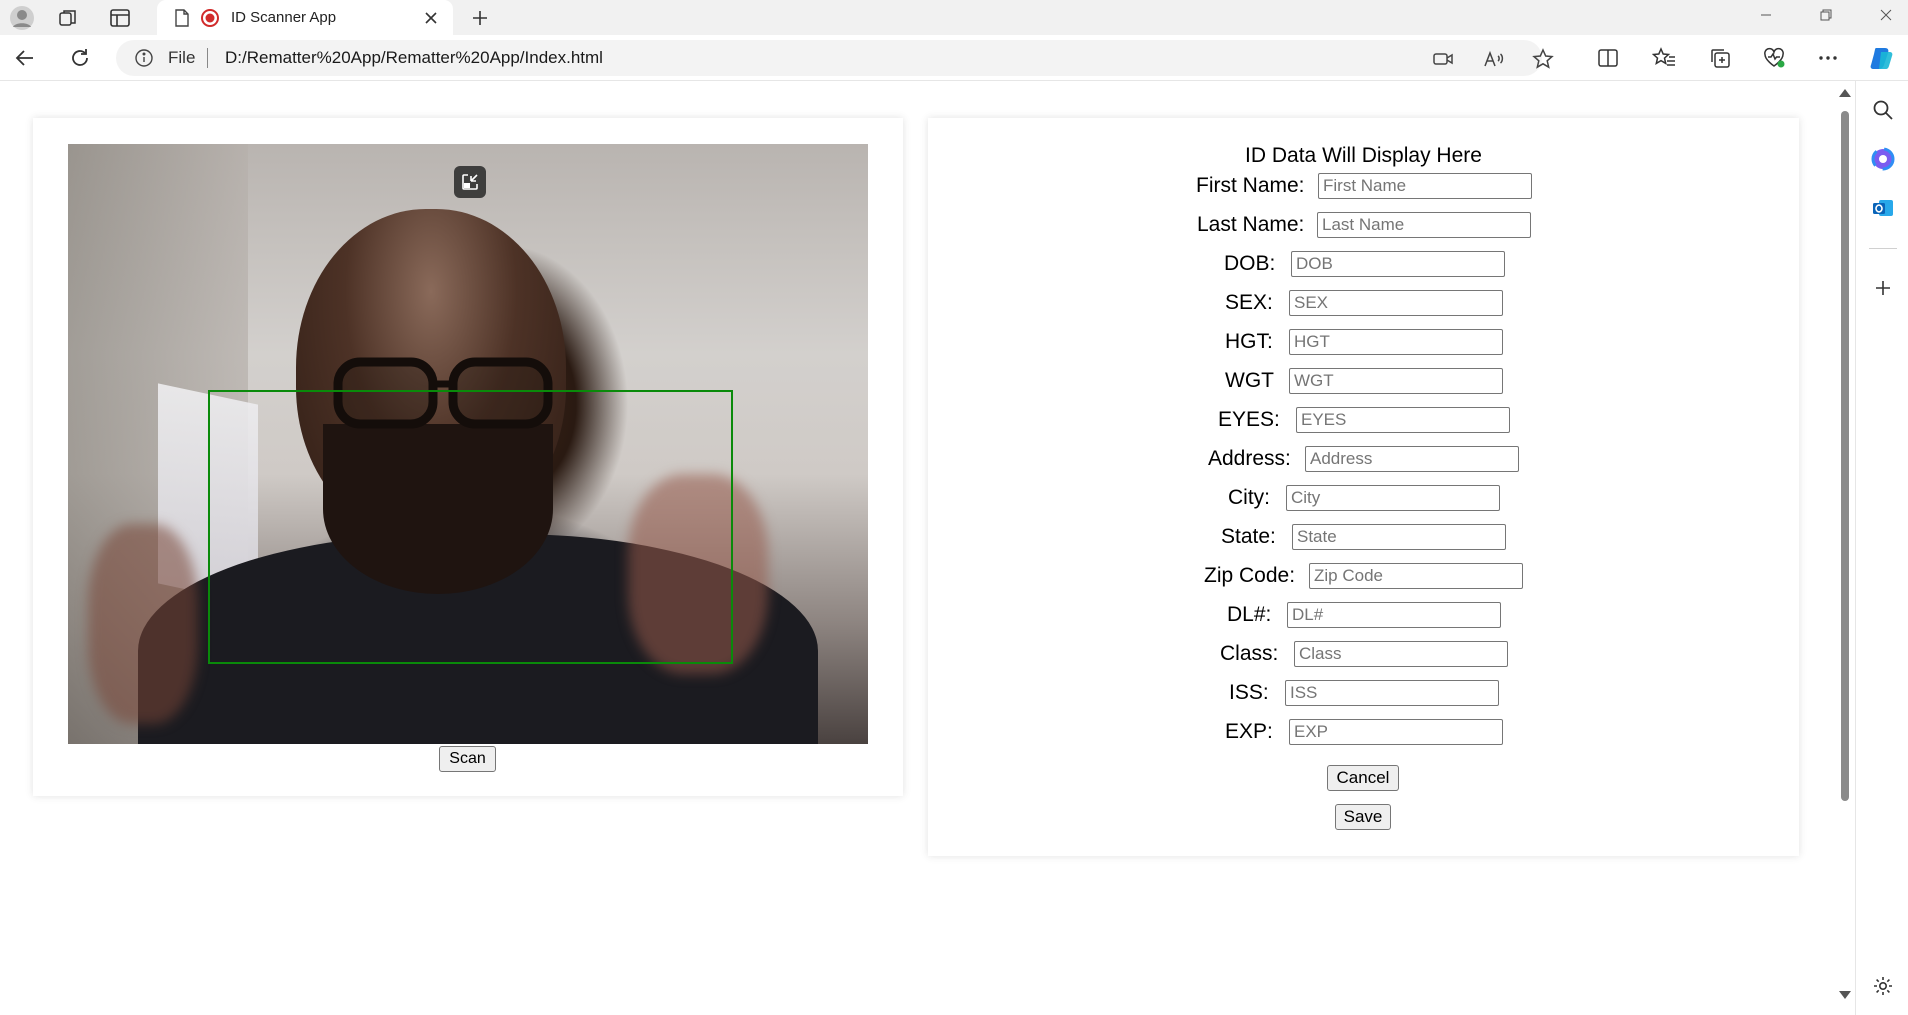 The width and height of the screenshot is (1908, 1015). What do you see at coordinates (143, 624) in the screenshot?
I see `video-person-hand-left` at bounding box center [143, 624].